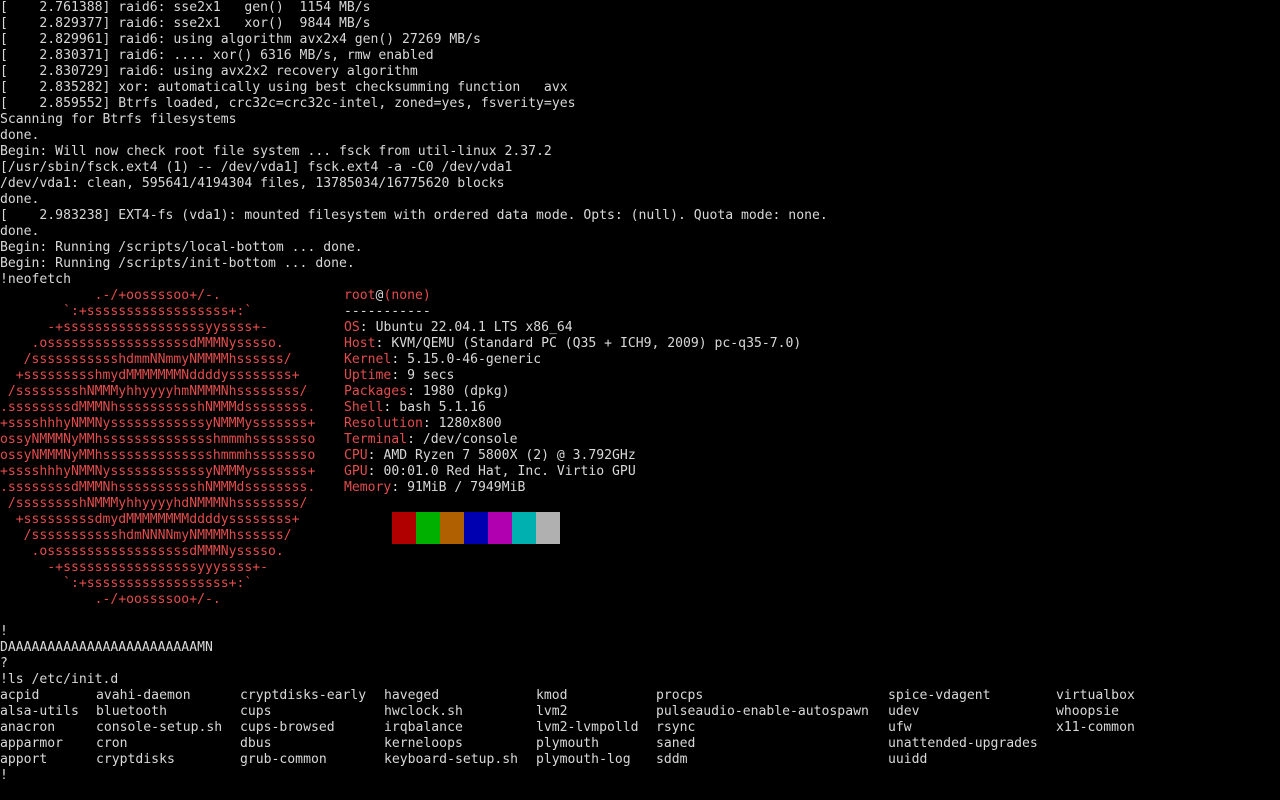  I want to click on info-key: CPU, so click(356, 455).